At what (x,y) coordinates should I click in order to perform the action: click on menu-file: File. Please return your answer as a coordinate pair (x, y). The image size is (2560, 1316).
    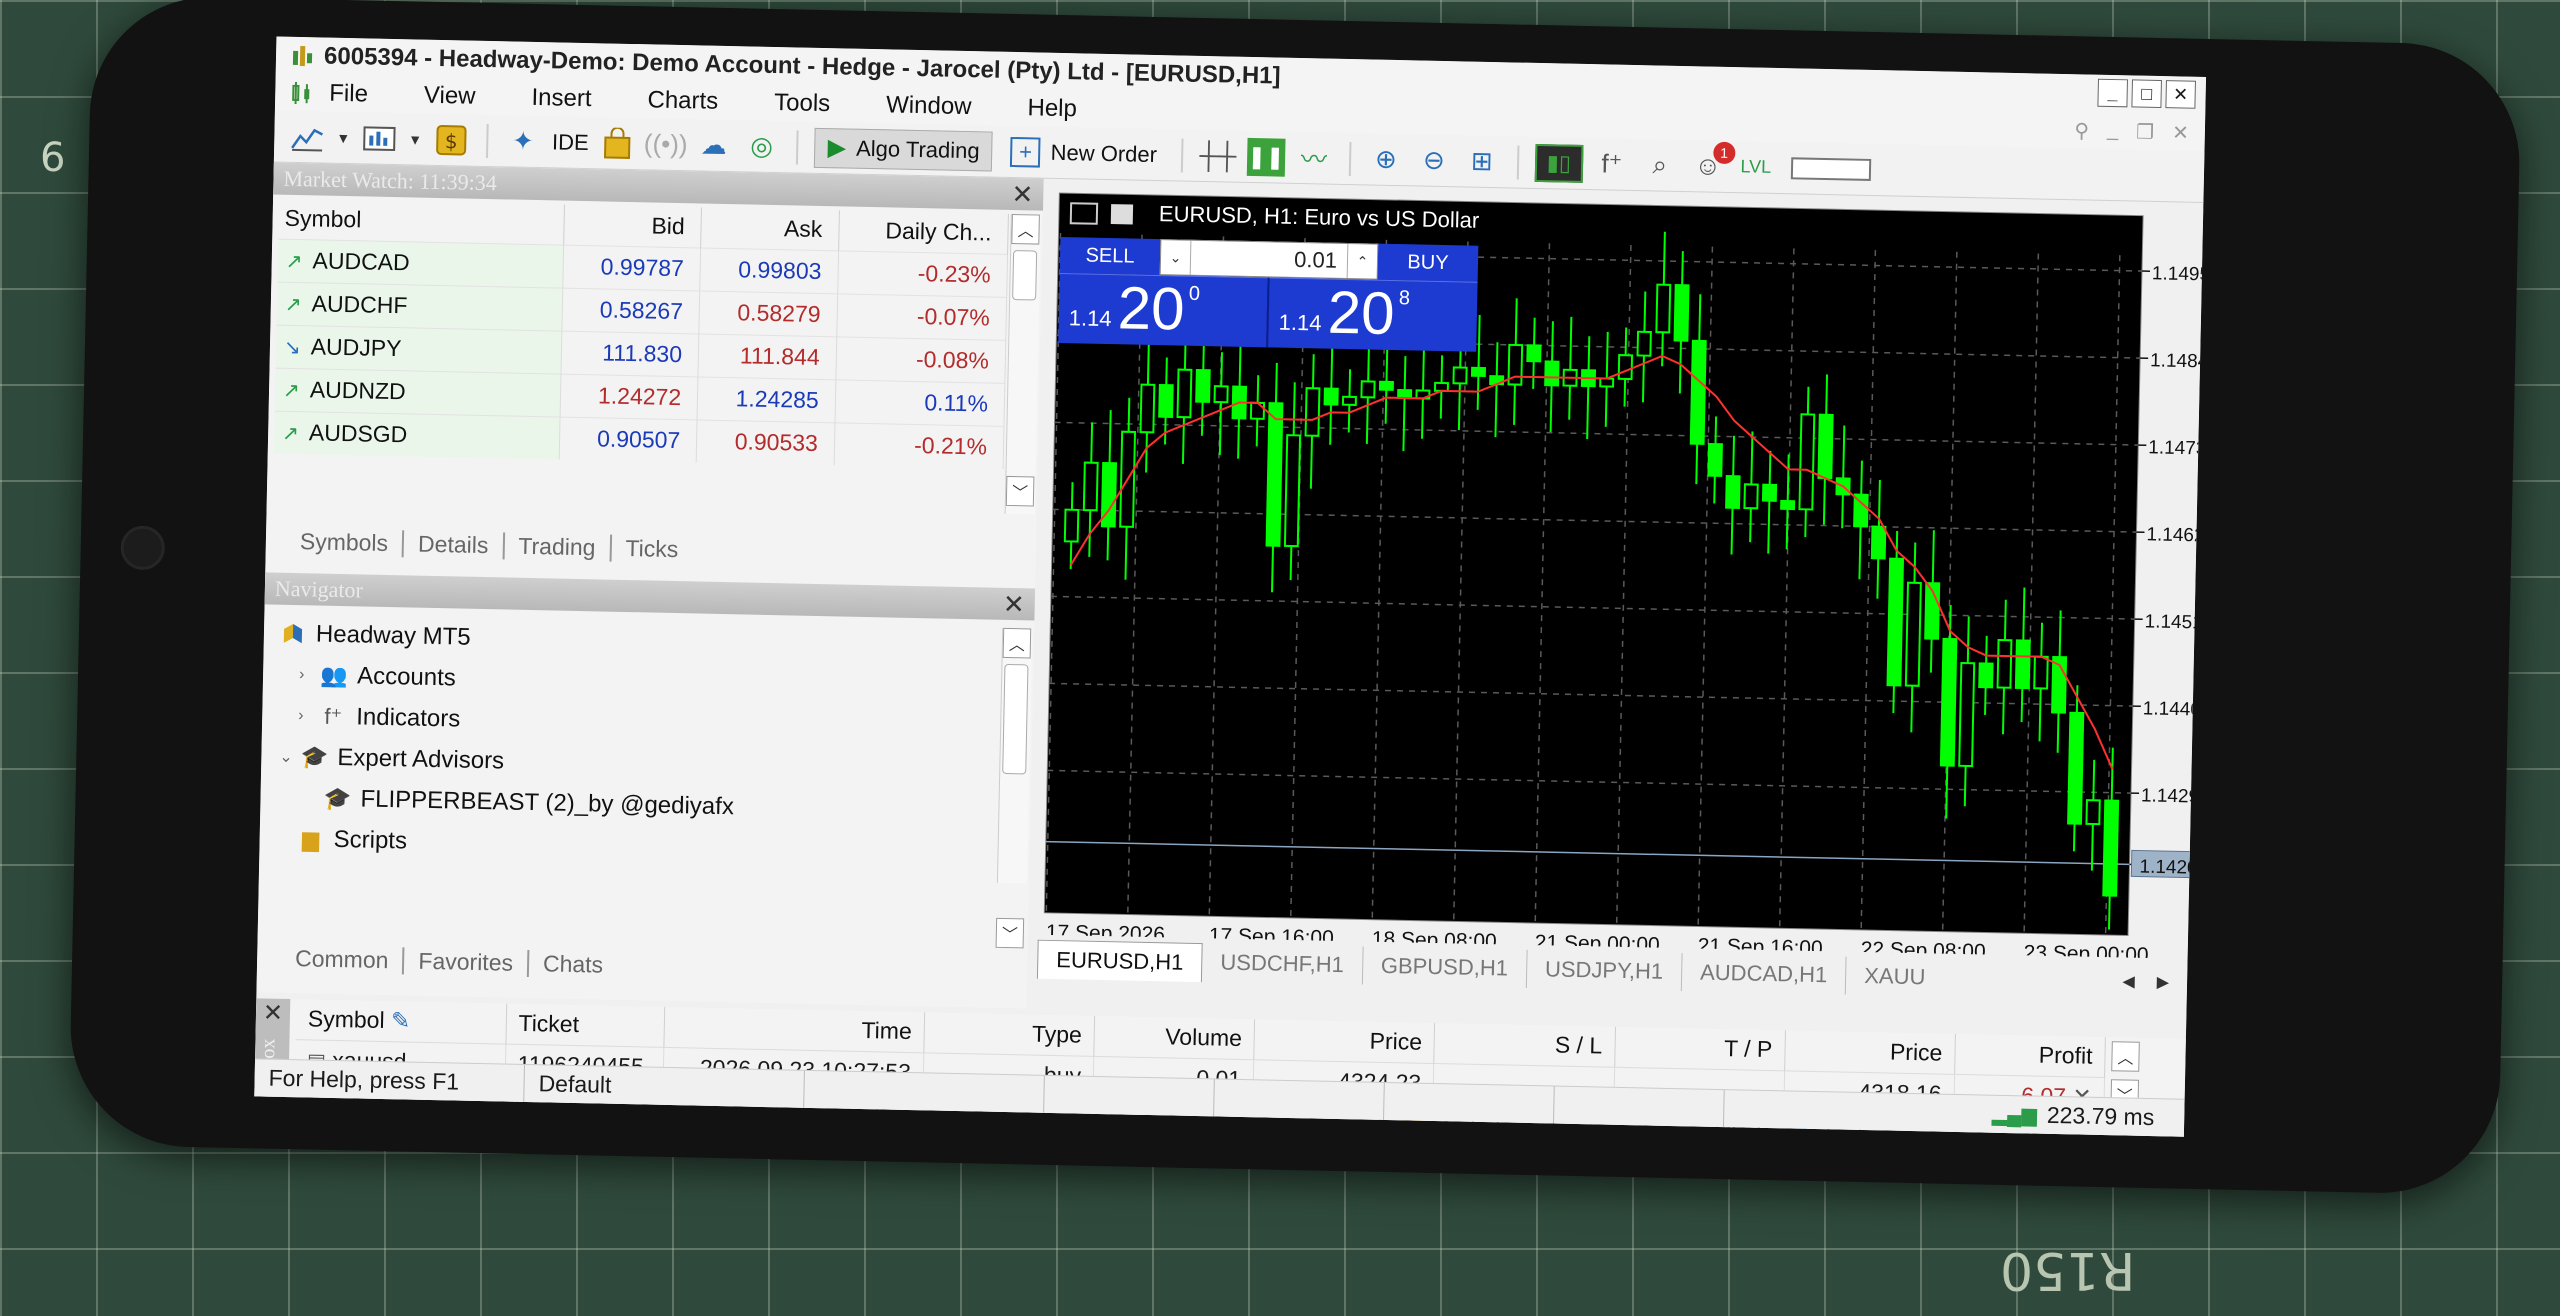
    Looking at the image, I should click on (348, 94).